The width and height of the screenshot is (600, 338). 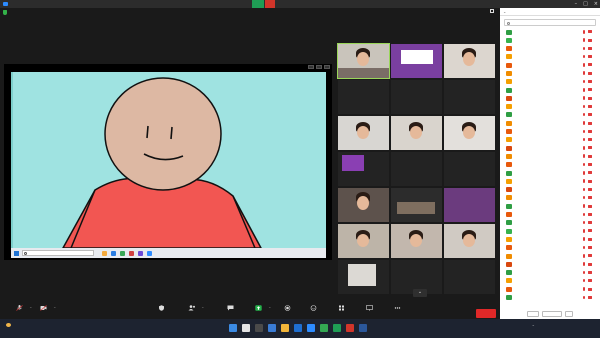 I want to click on task-view-icon, so click(x=259, y=328).